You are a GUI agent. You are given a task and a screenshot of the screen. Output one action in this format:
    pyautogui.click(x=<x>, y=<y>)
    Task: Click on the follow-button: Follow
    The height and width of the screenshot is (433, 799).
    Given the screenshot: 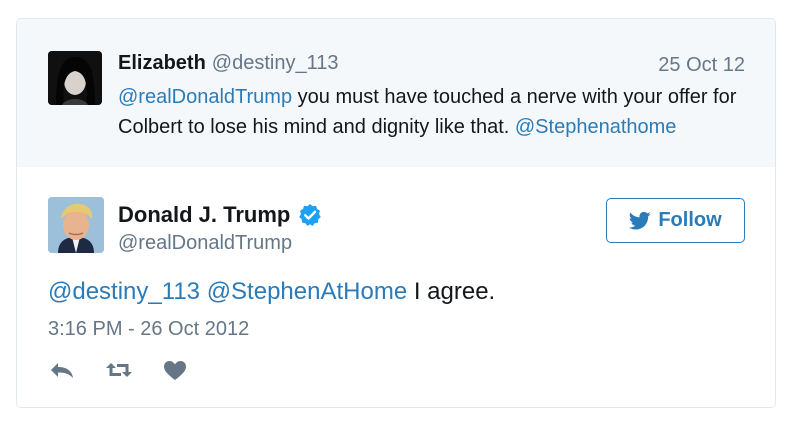 What is the action you would take?
    pyautogui.click(x=675, y=220)
    